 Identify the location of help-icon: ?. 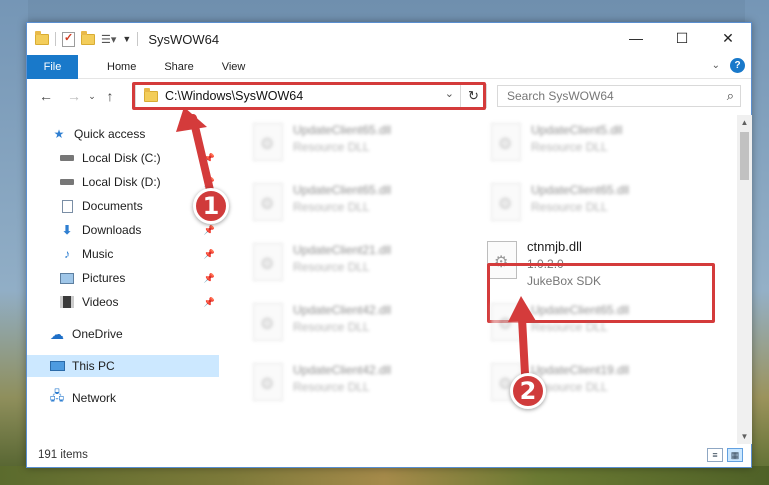
(737, 65).